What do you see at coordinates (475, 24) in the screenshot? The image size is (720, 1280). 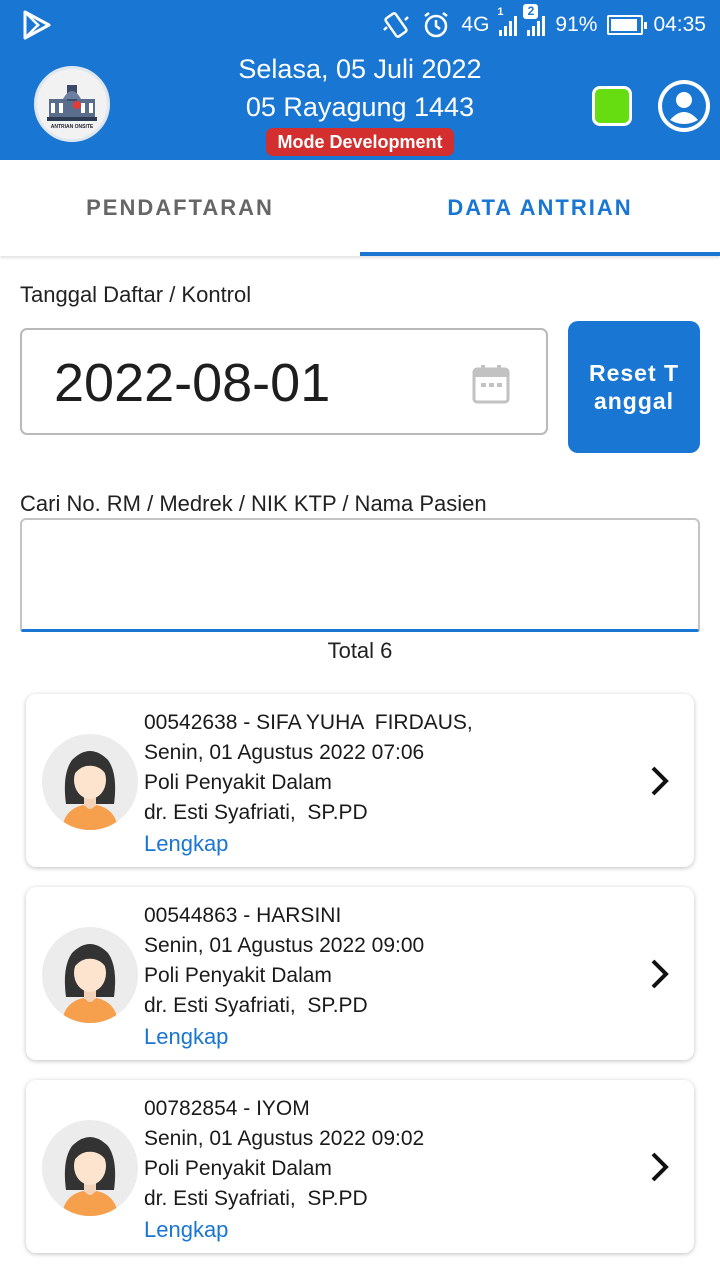 I see `network-type: 4G` at bounding box center [475, 24].